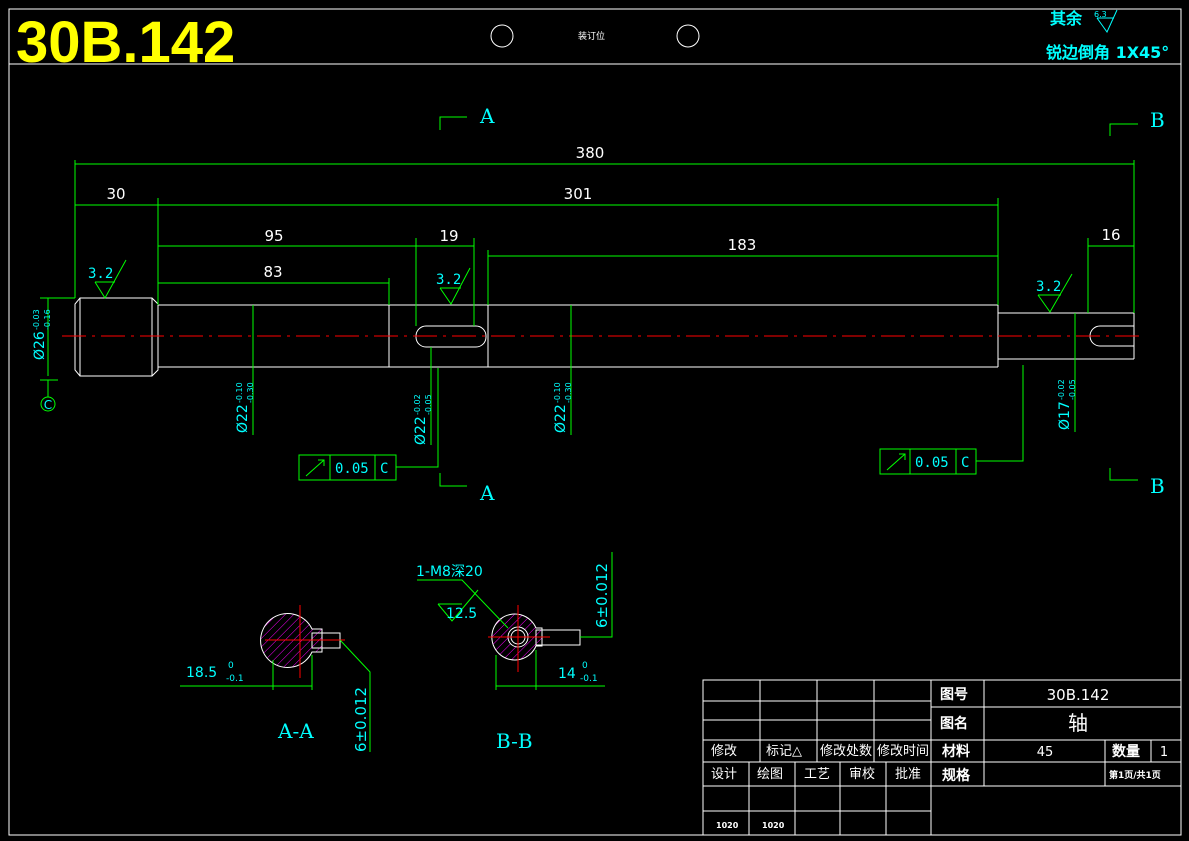 This screenshot has width=1189, height=841. I want to click on dia17-label: Ø17 -0.02 -0.05, so click(1067, 404).